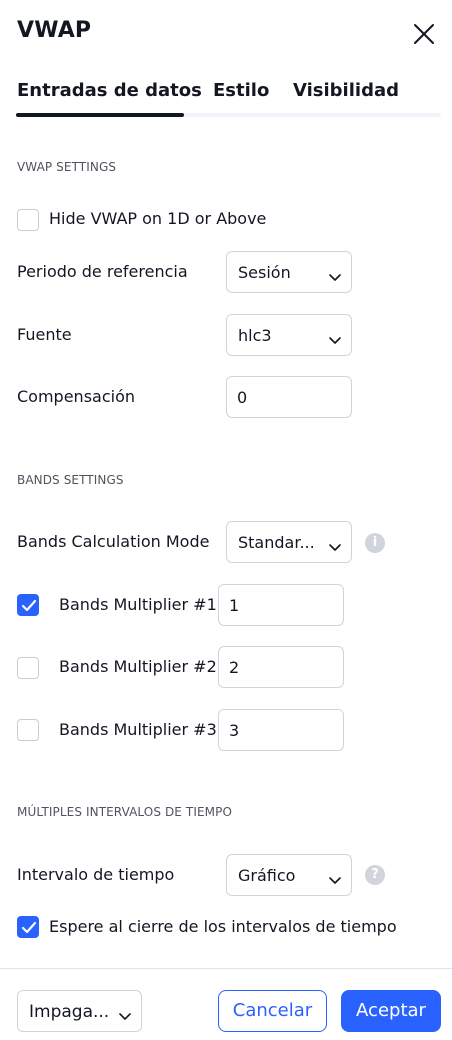 This screenshot has height=1040, width=452. I want to click on bands-multiplier-2-label: Bands Multiplier #2, so click(138, 666).